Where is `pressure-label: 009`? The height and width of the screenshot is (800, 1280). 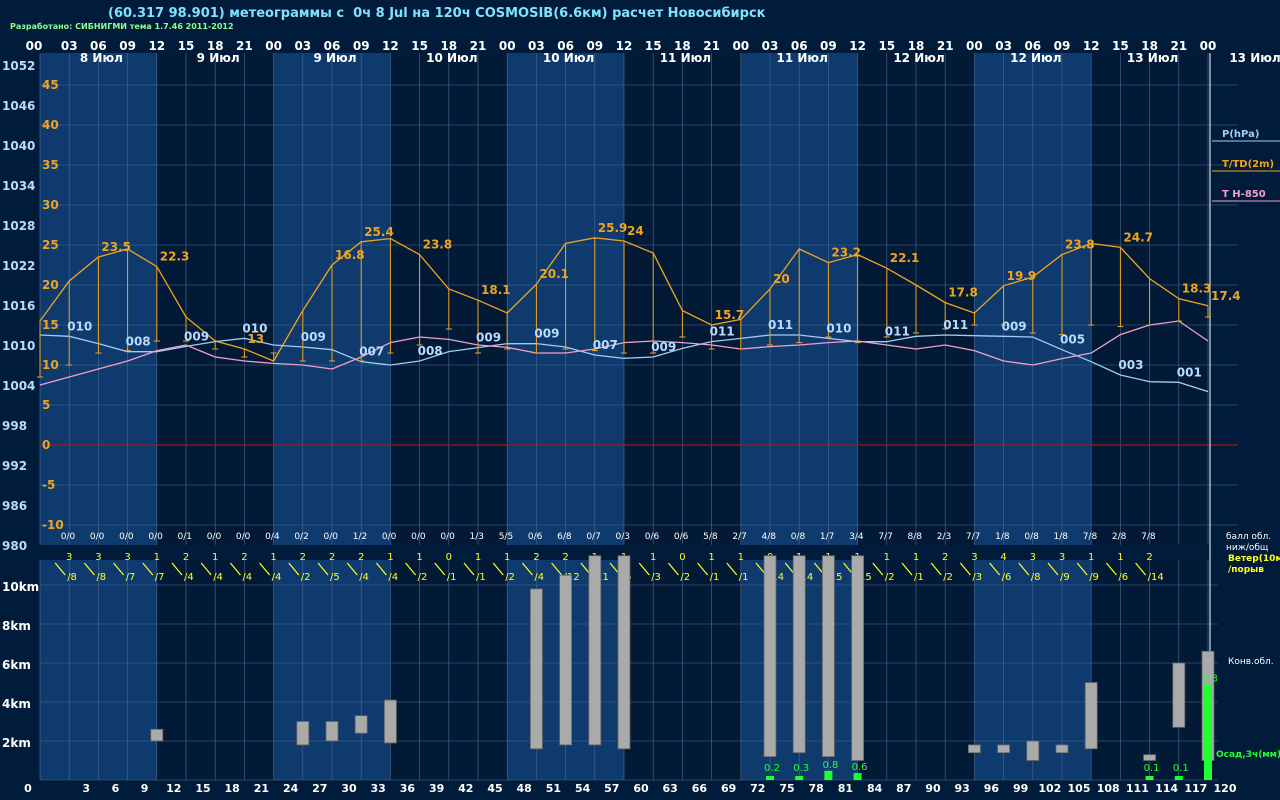
pressure-label: 009 is located at coordinates (488, 338).